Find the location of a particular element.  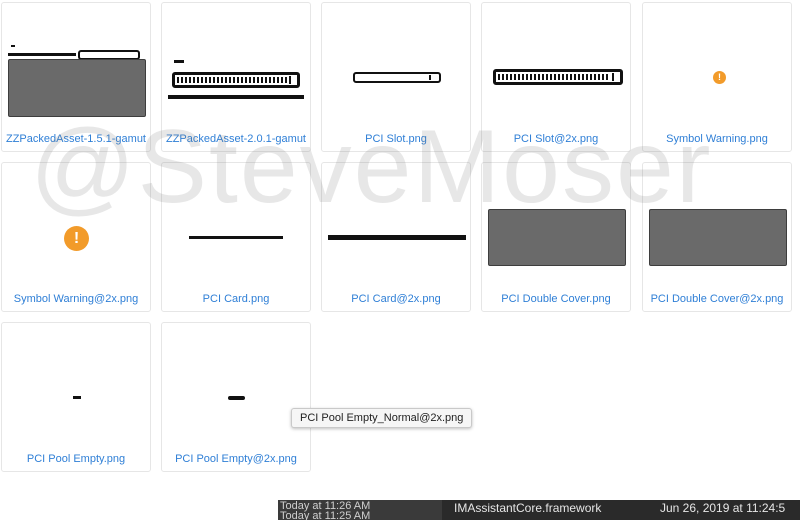

file-name: ZZPackedAsset-2.0.1-gamut is located at coordinates (235, 139).